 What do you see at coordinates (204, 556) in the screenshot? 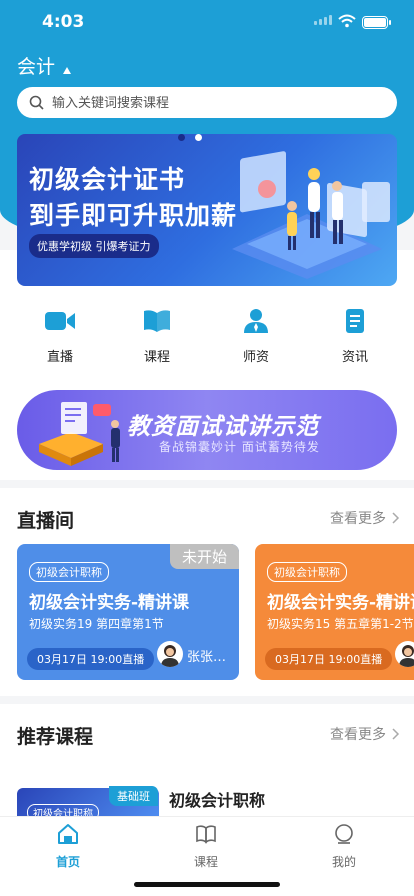
I see `live-status-badge: 未开始` at bounding box center [204, 556].